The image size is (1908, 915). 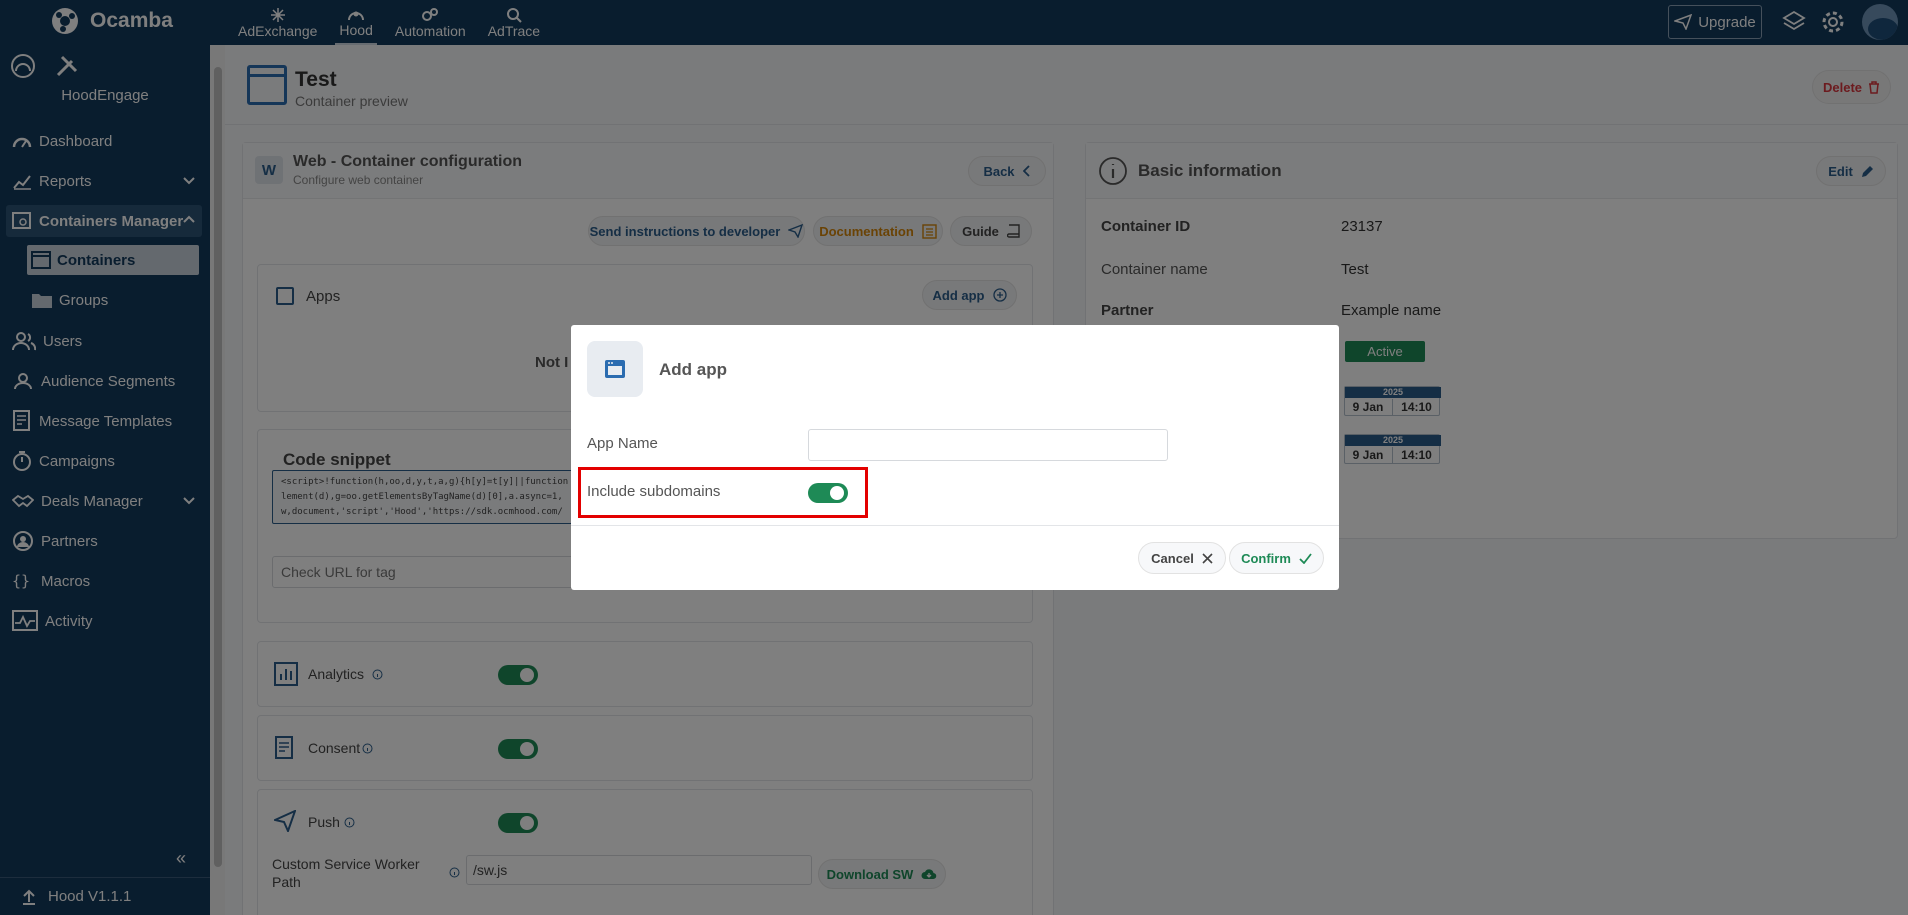 What do you see at coordinates (1305, 558) in the screenshot?
I see `checkmark-icon` at bounding box center [1305, 558].